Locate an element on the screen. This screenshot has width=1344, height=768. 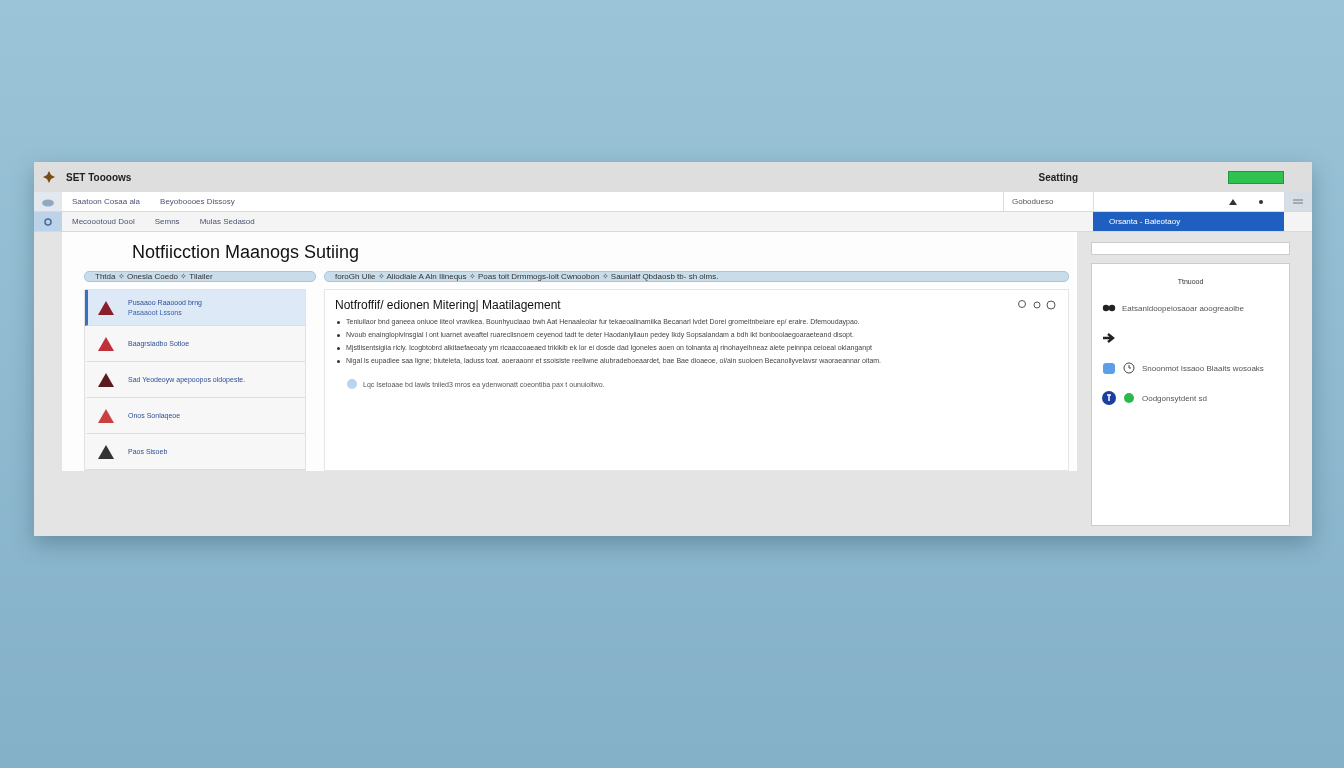
article-title: Notfroffif/ edionen Mitering| Maatilagement is located at coordinates (448, 305).